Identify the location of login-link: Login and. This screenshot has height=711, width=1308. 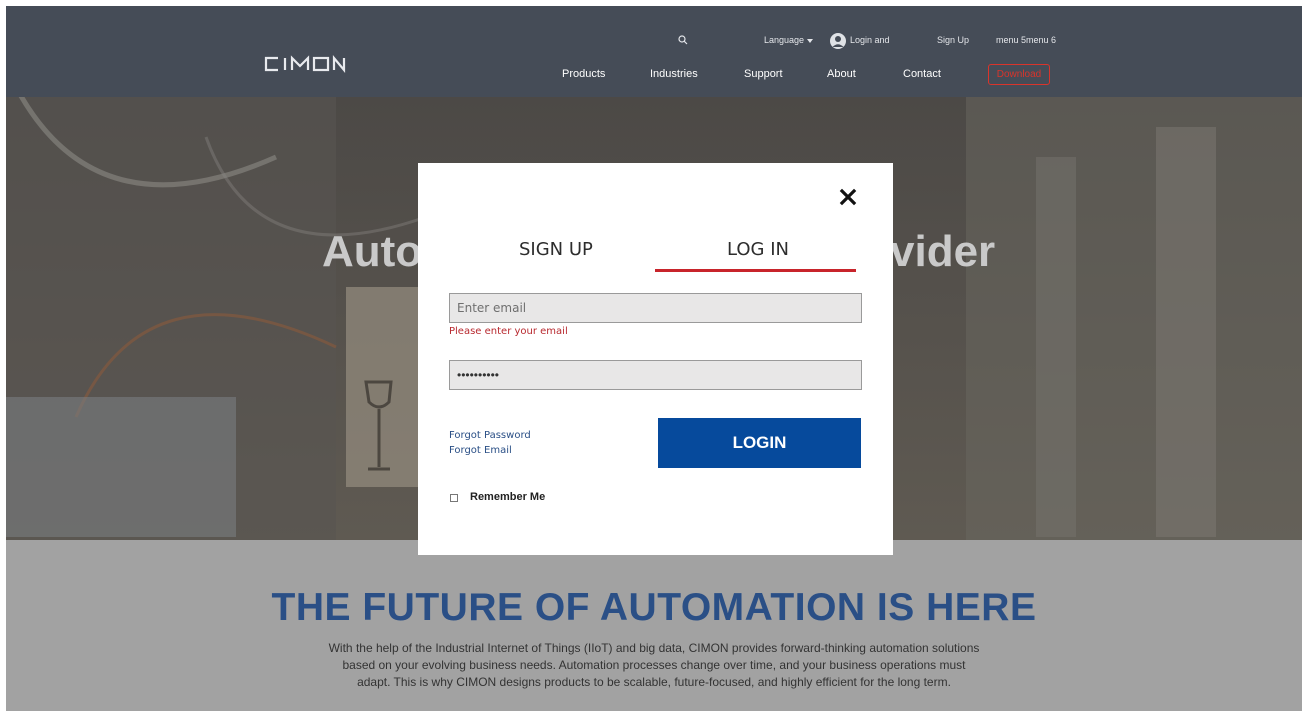
(860, 40).